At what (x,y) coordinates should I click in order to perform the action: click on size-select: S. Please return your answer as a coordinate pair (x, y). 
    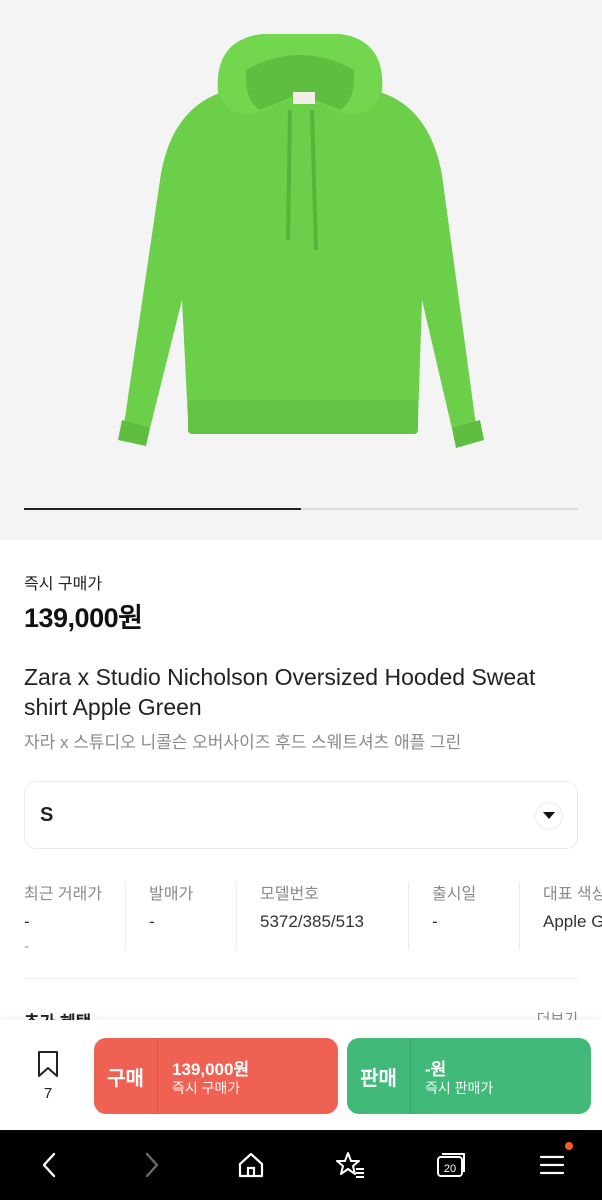
    Looking at the image, I should click on (301, 815).